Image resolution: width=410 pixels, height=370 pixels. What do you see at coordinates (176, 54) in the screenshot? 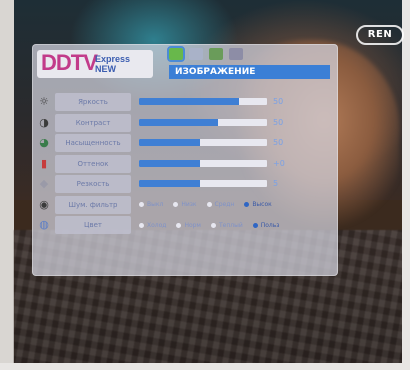
I see `monitor-icon` at bounding box center [176, 54].